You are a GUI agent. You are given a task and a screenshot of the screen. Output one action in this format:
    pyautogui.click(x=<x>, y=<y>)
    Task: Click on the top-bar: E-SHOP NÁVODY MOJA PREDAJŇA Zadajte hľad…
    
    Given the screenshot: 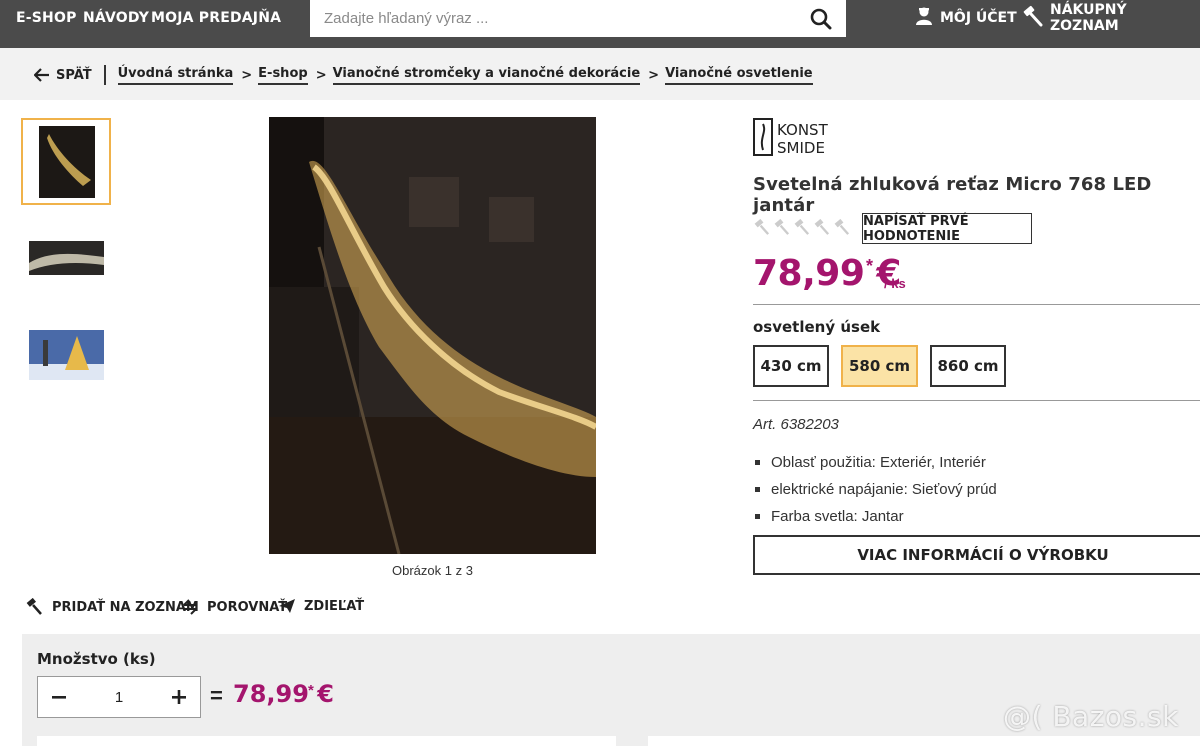 What is the action you would take?
    pyautogui.click(x=600, y=24)
    